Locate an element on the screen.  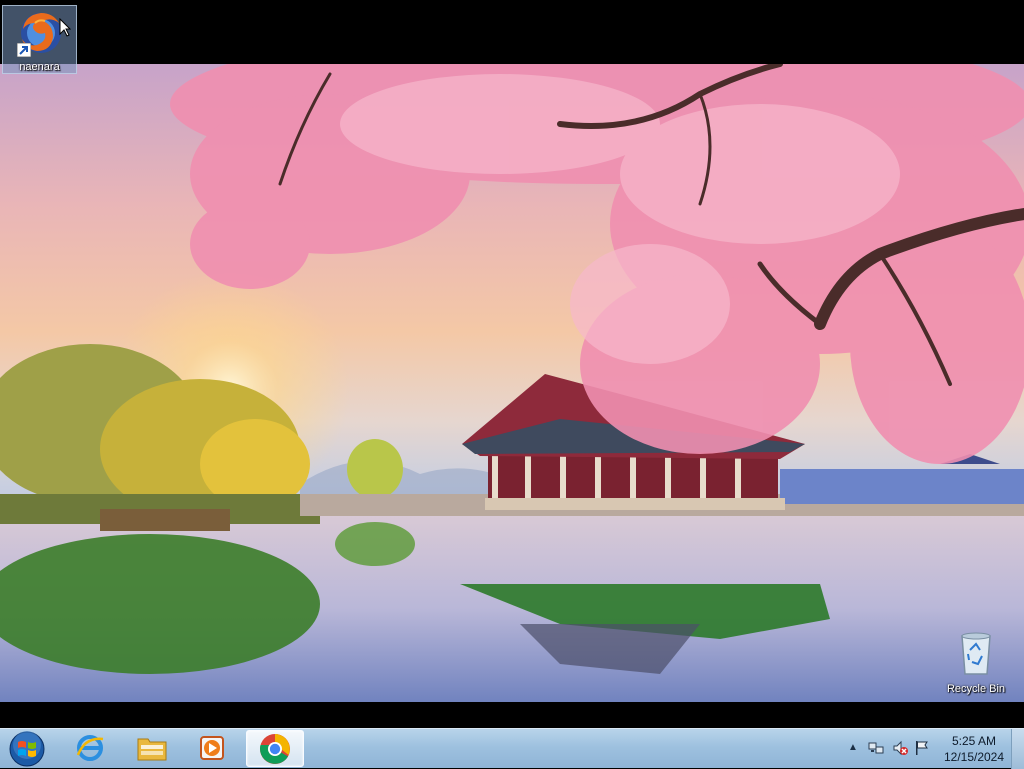
desktop-icon-recycle-bin: Recycle Bin is located at coordinates (976, 664).